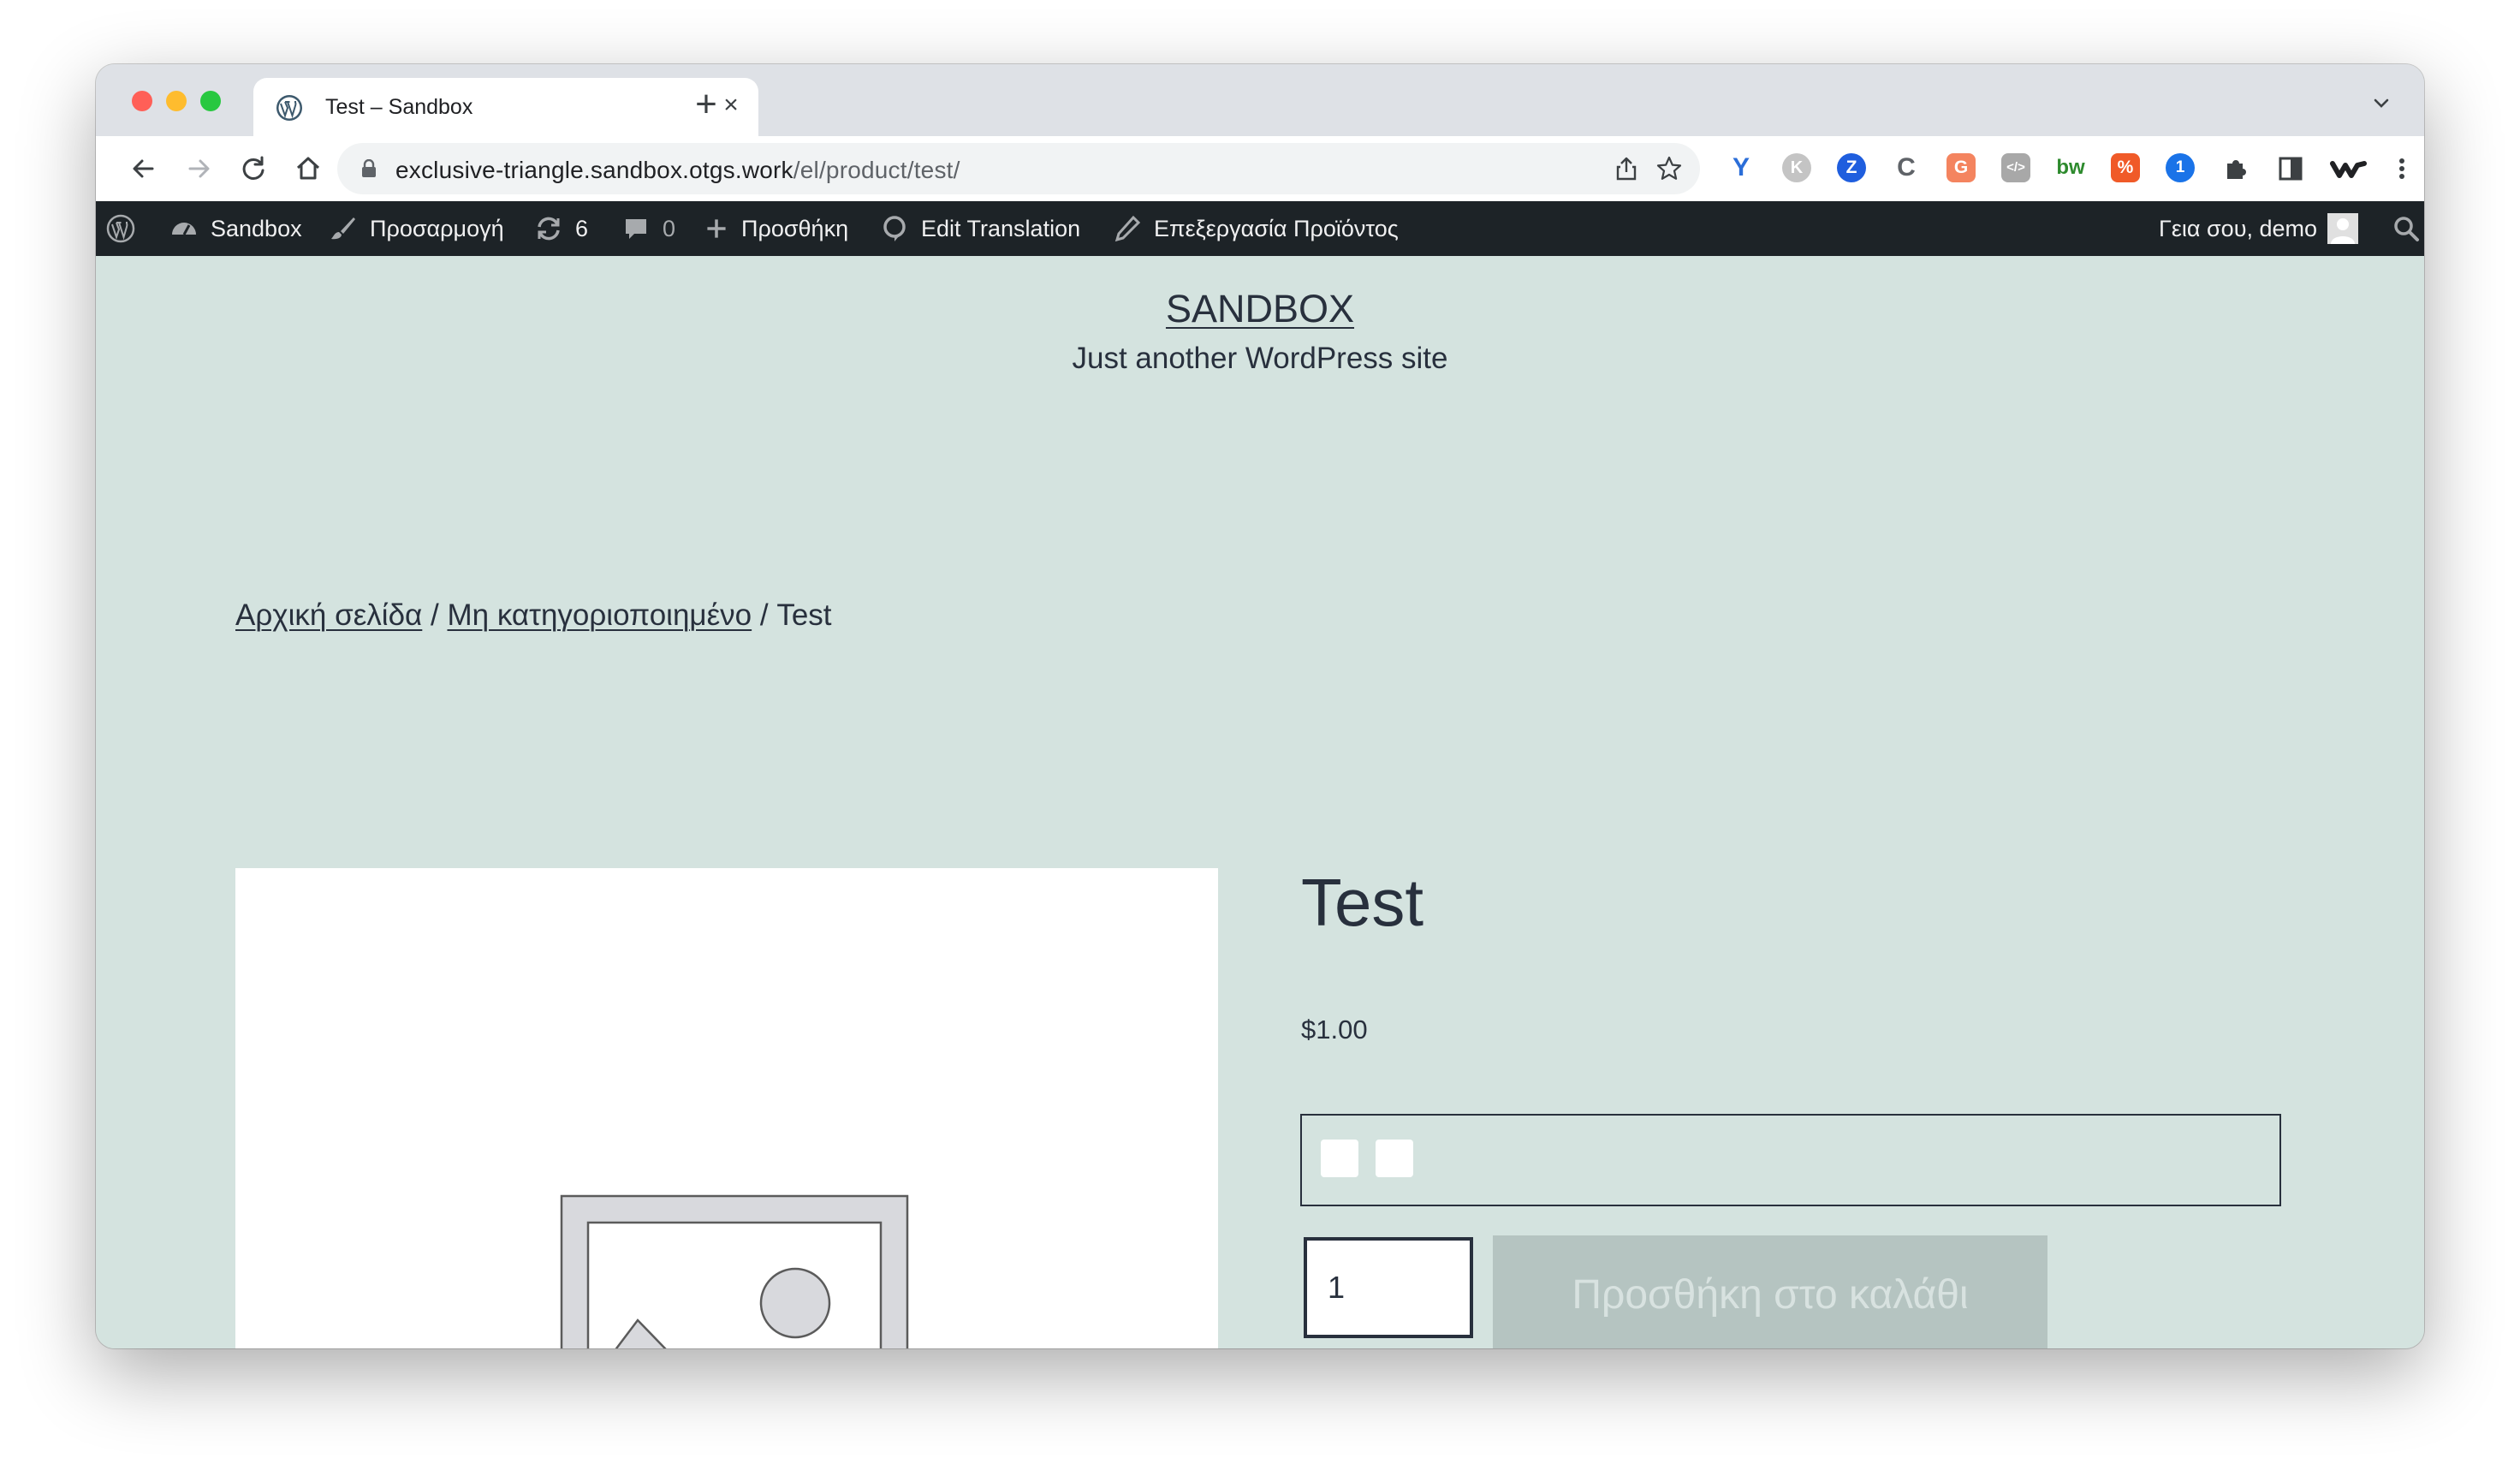 The height and width of the screenshot is (1476, 2520). Describe the element at coordinates (648, 229) in the screenshot. I see `adminbar-comments: 0` at that location.